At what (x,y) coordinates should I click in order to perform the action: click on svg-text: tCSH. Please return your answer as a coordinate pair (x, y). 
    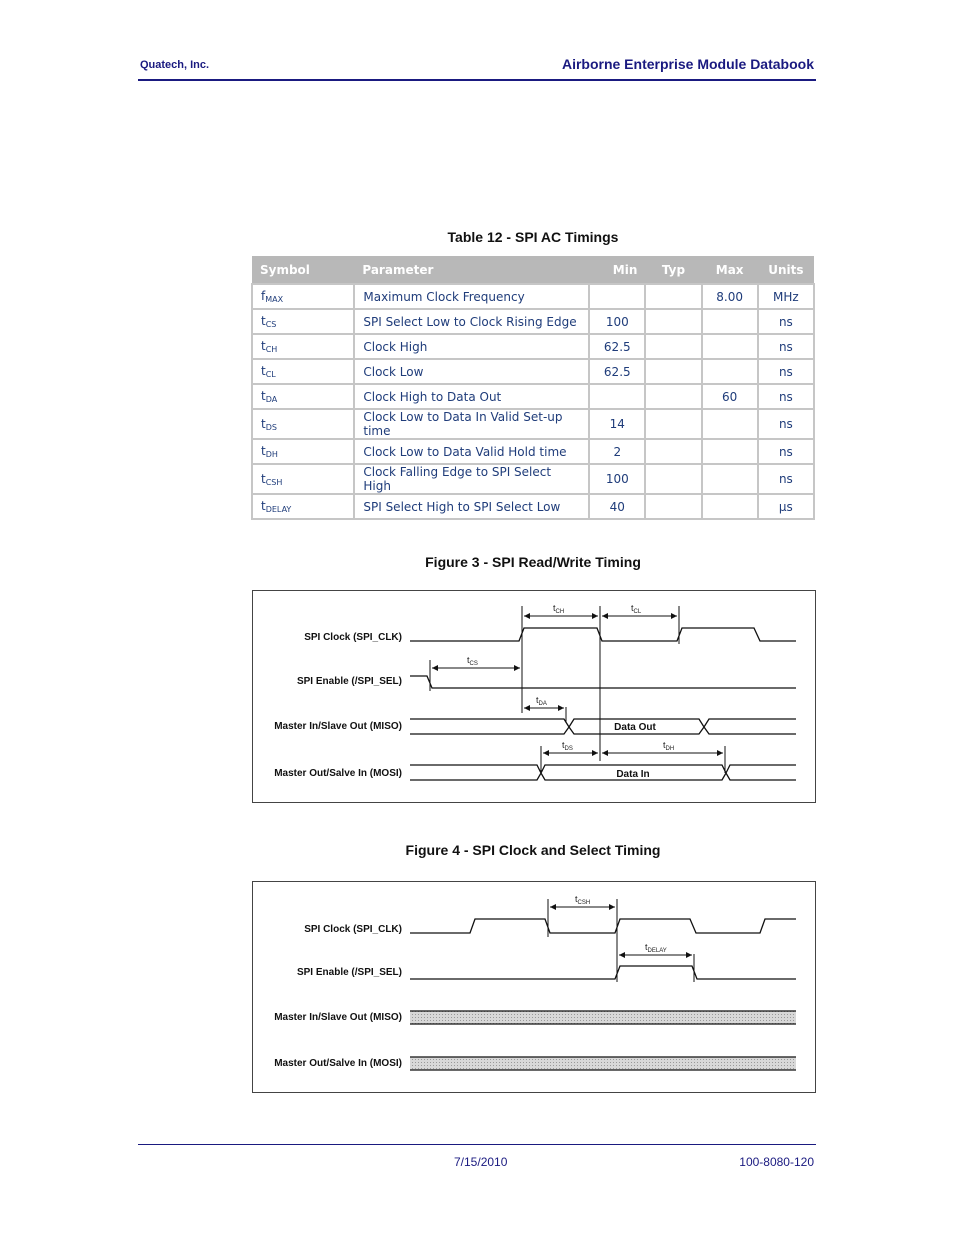
    Looking at the image, I should click on (582, 900).